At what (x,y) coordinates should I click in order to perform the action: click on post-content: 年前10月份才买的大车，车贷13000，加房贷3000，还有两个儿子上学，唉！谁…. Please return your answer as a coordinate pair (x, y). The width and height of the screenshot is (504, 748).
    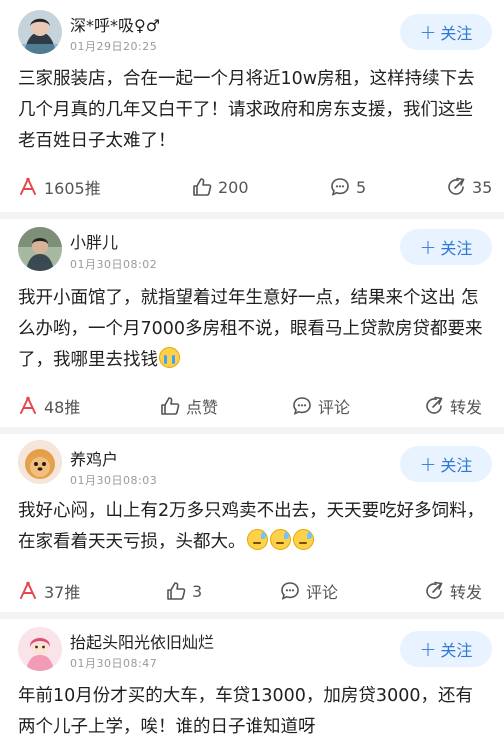
    Looking at the image, I should click on (245, 711).